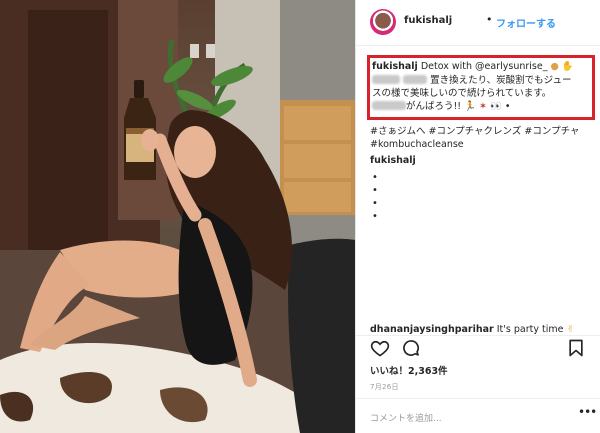 This screenshot has height=433, width=600. I want to click on more-dots-icon: •••, so click(587, 412).